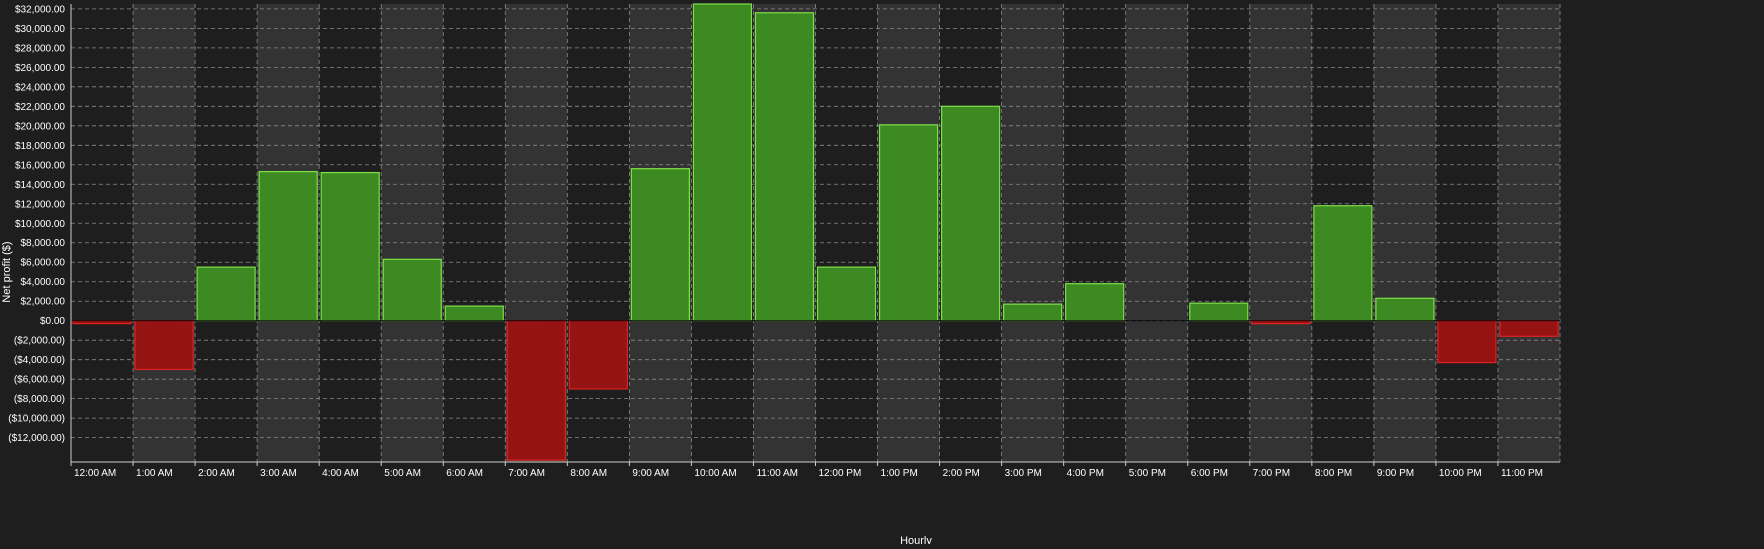  Describe the element at coordinates (154, 473) in the screenshot. I see `x-tick-label: 1:00 AM` at that location.